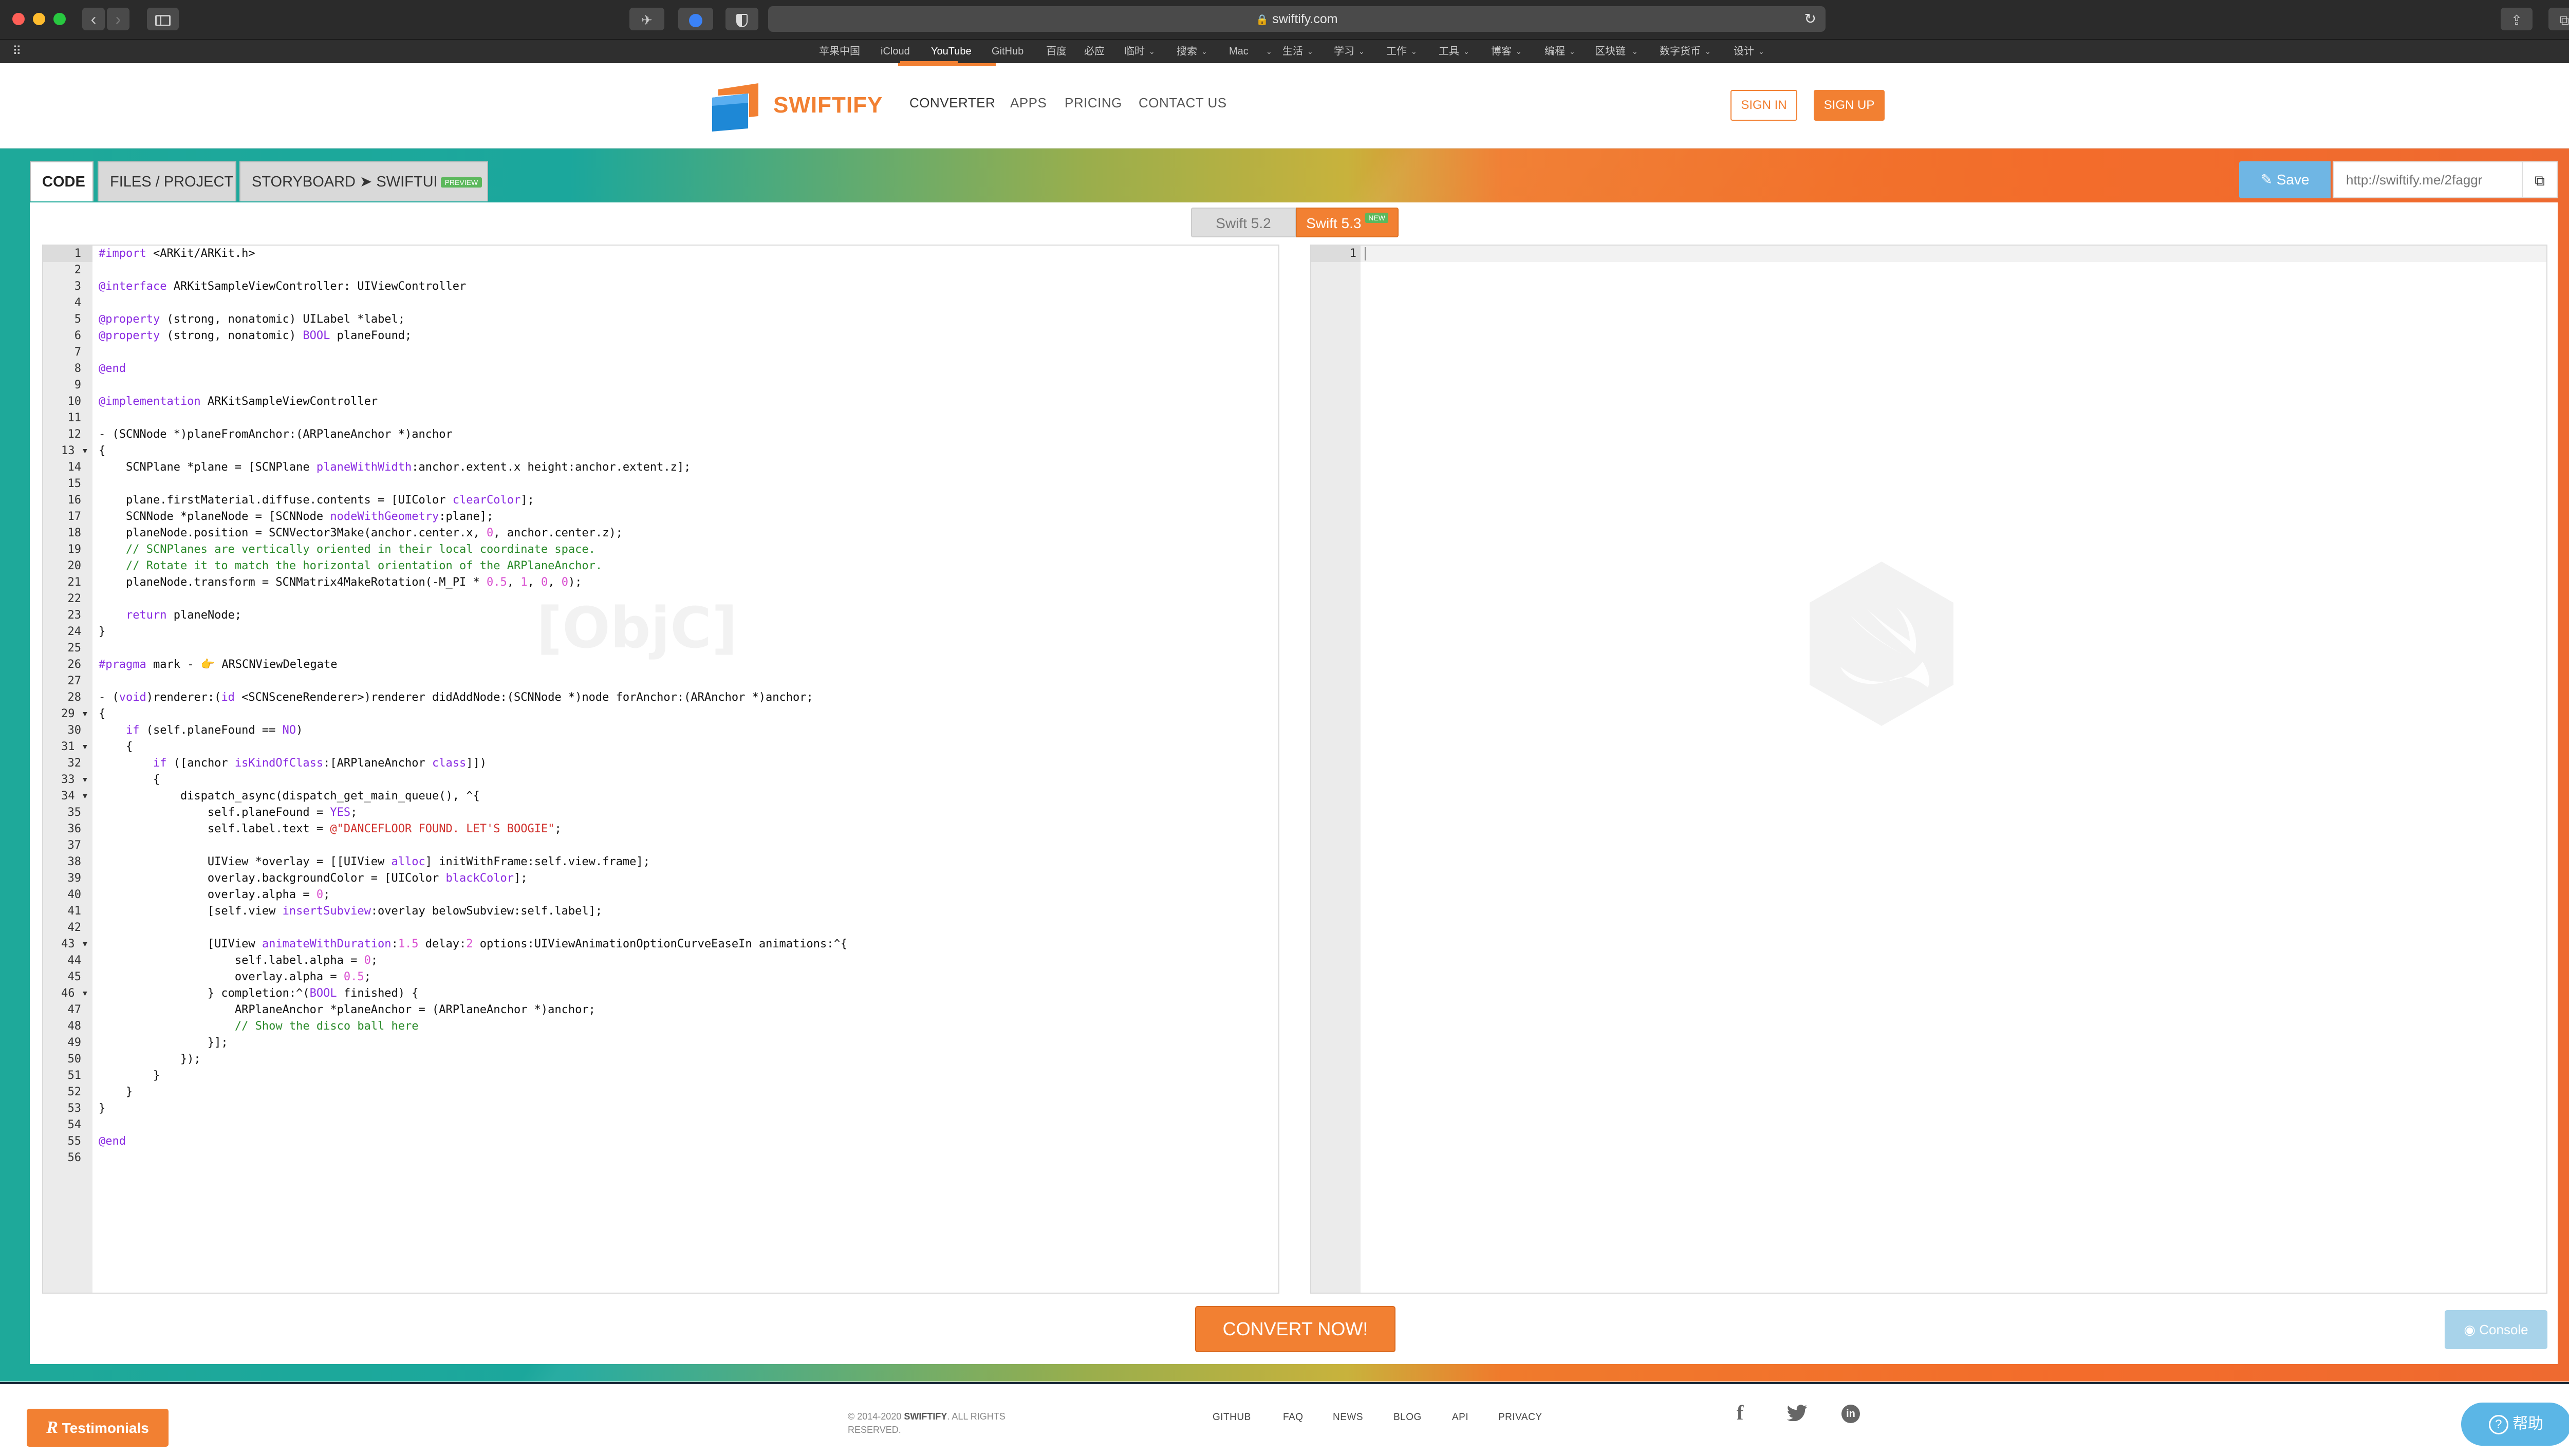 This screenshot has width=2569, height=1456. What do you see at coordinates (1295, 1329) in the screenshot?
I see `convert-now-button: CONVERT NOW!` at bounding box center [1295, 1329].